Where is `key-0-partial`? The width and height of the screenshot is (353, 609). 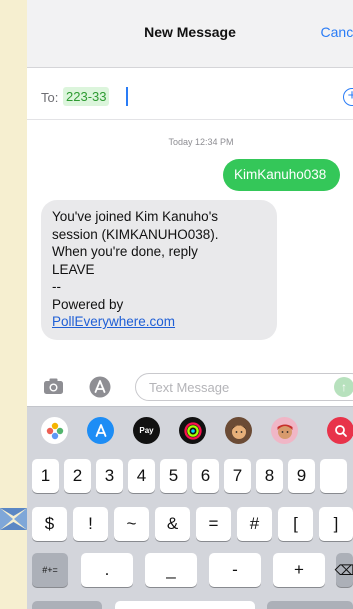 key-0-partial is located at coordinates (333, 476).